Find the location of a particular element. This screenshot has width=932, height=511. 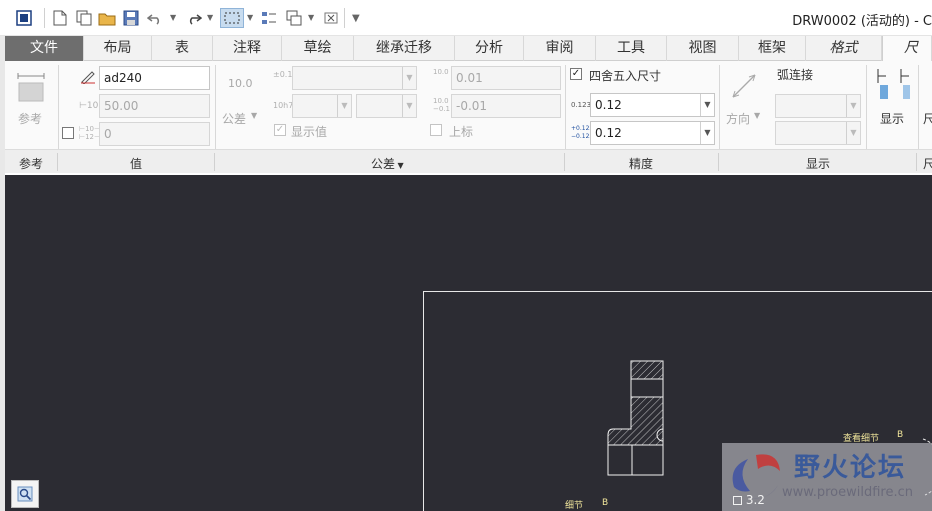

tolerance-decimal-value: 0.12 is located at coordinates (608, 133).